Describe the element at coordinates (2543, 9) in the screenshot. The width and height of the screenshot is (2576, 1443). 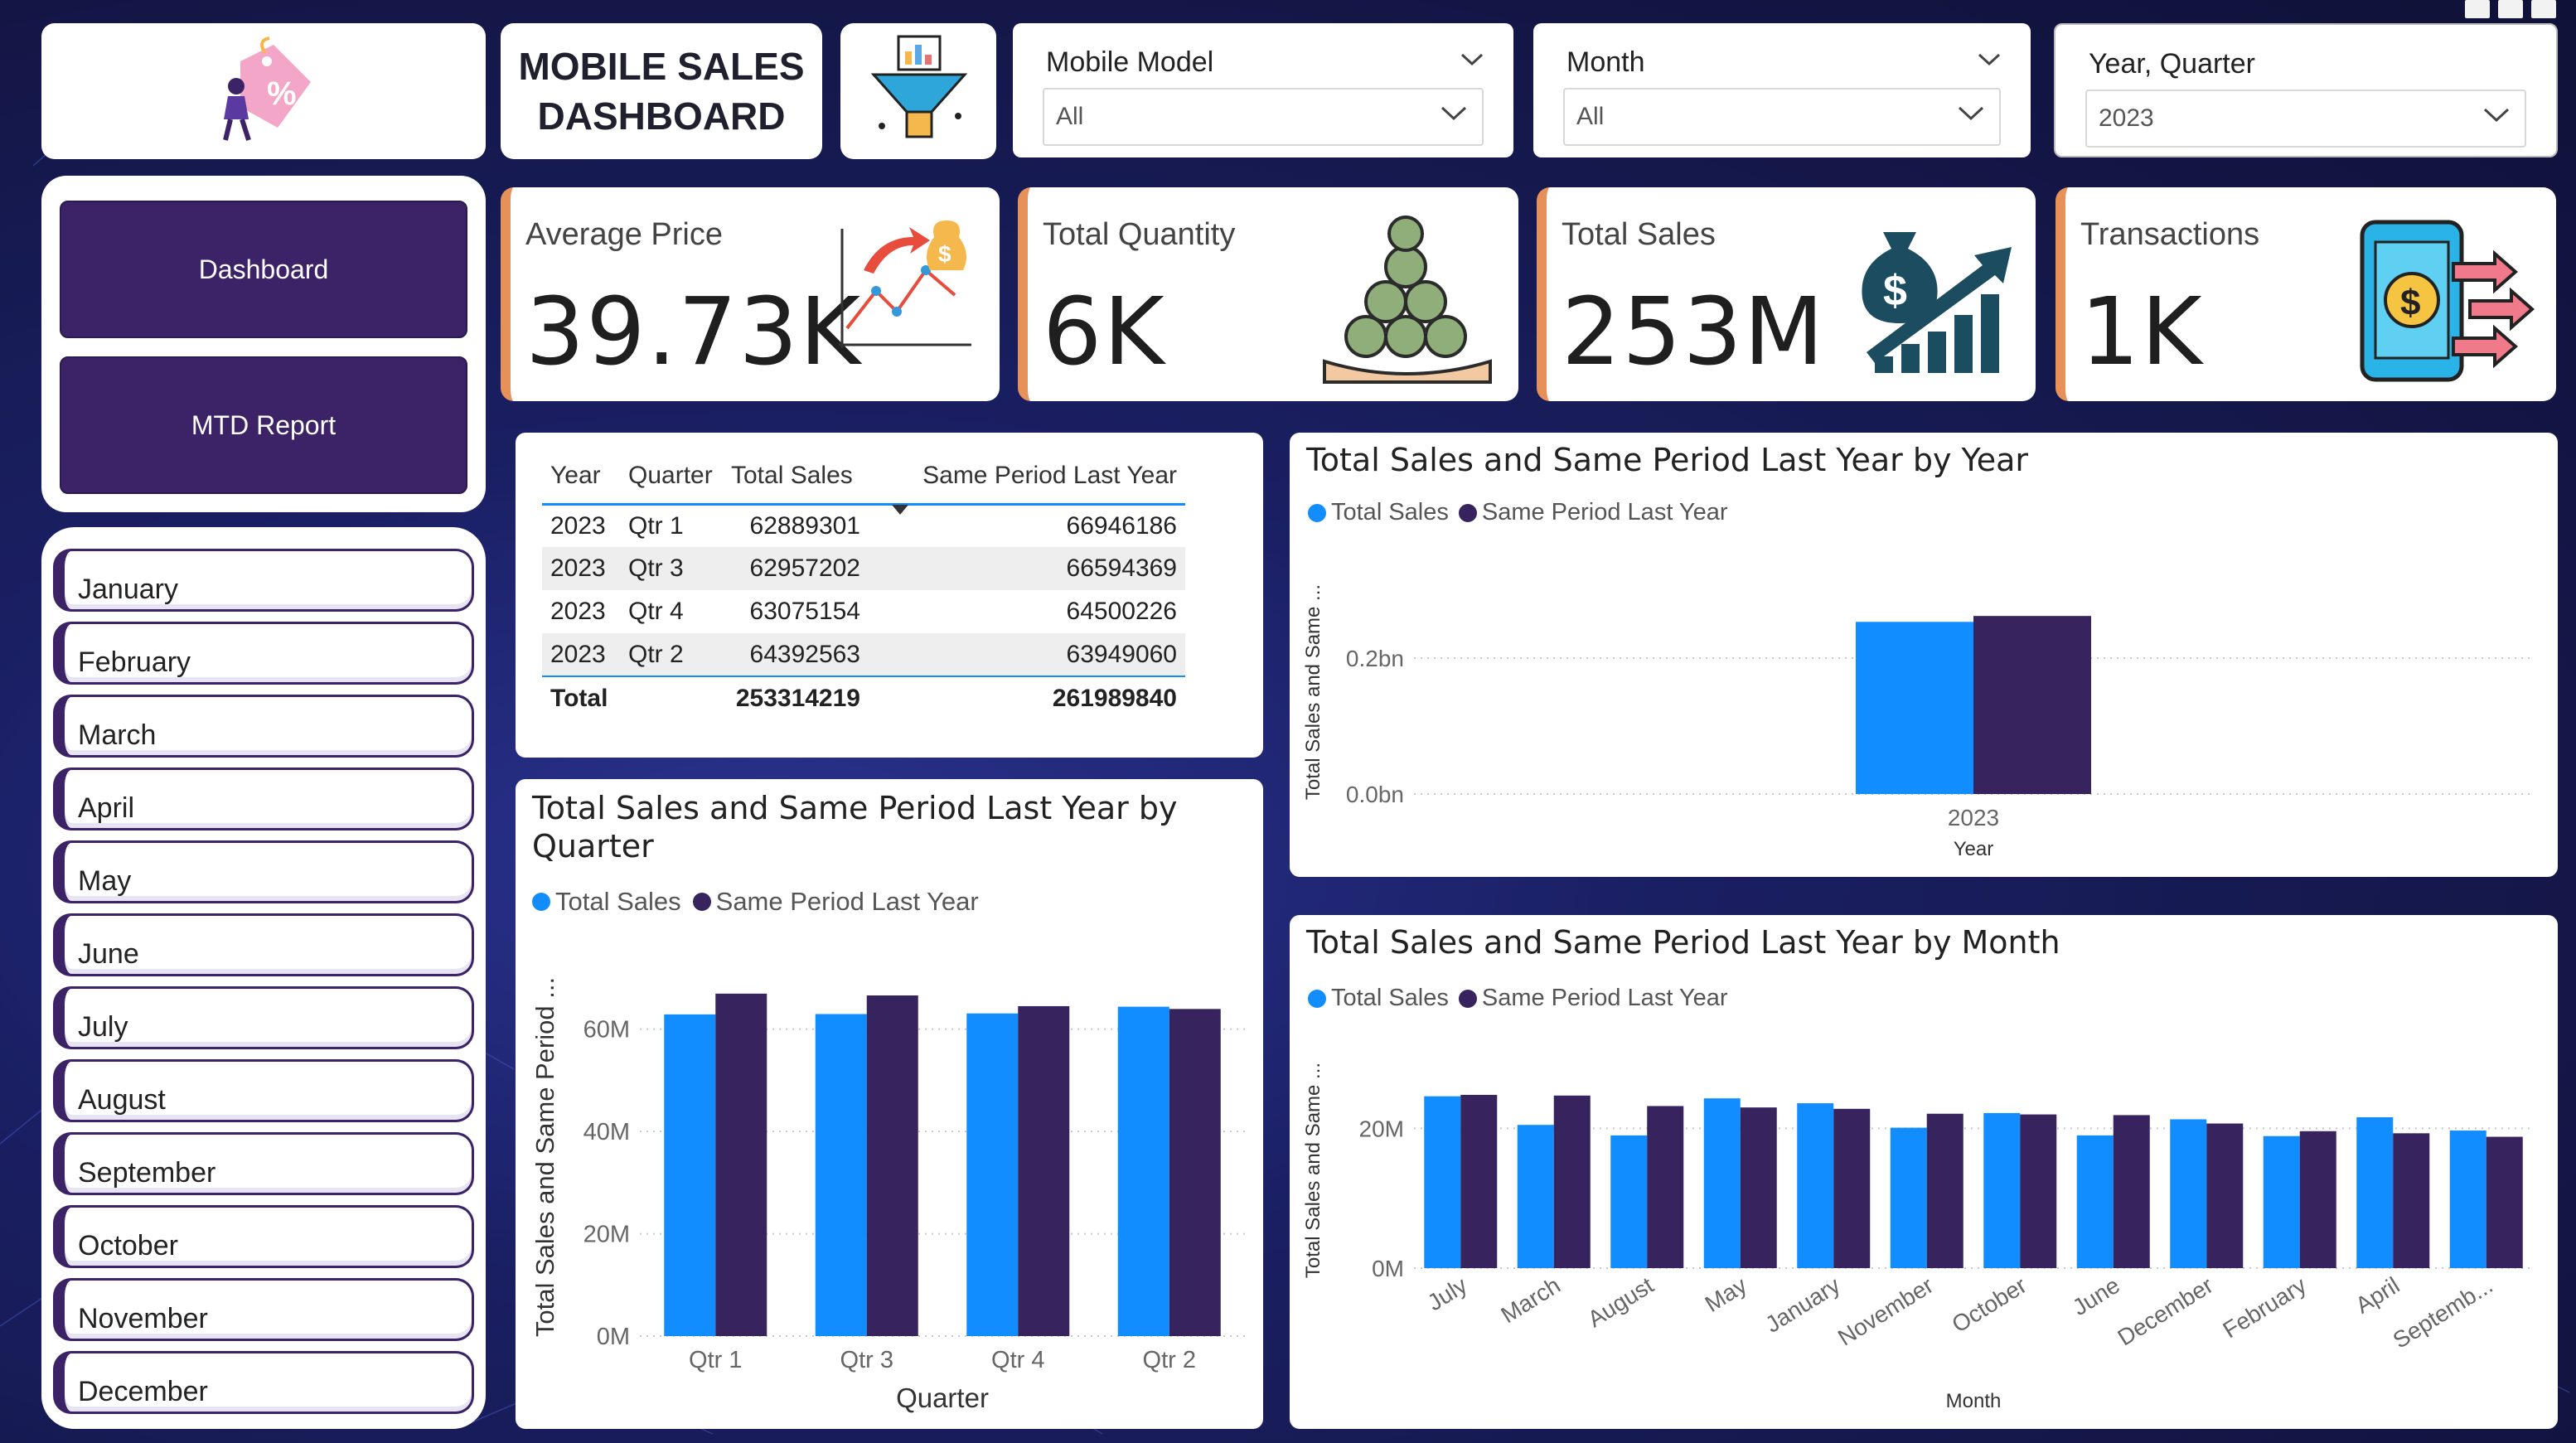
I see `more-options-icon` at that location.